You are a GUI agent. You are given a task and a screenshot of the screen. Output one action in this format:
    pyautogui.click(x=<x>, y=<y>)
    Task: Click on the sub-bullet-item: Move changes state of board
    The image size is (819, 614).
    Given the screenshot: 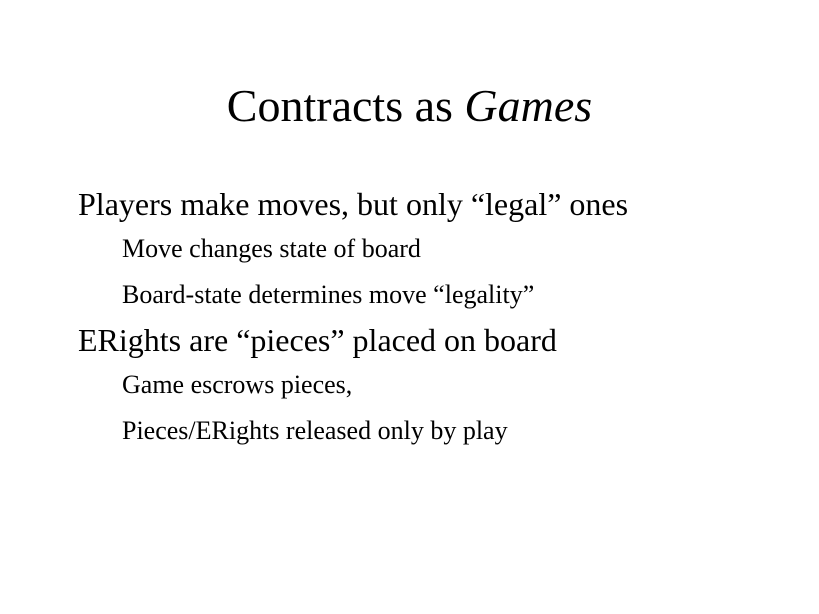 What is the action you would take?
    pyautogui.click(x=271, y=248)
    